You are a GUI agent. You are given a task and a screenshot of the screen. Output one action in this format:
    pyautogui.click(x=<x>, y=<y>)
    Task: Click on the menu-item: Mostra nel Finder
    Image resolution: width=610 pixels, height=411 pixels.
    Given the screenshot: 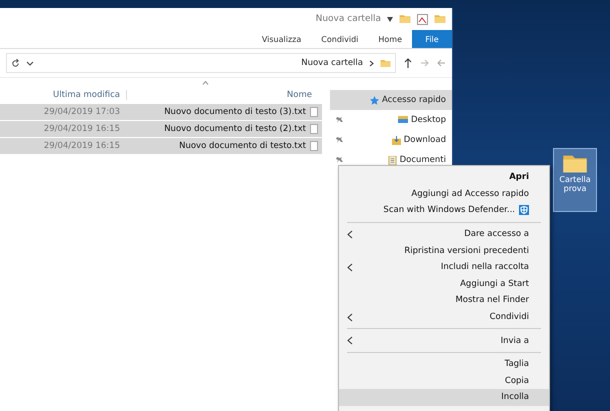 What is the action you would take?
    pyautogui.click(x=444, y=300)
    